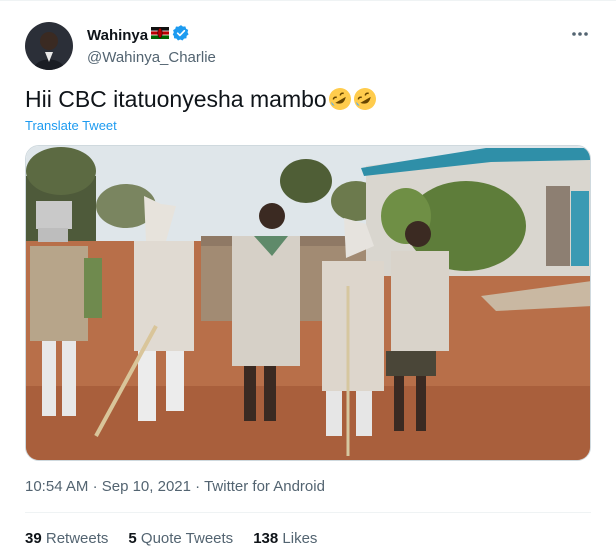 This screenshot has height=556, width=616. Describe the element at coordinates (160, 35) in the screenshot. I see `kenya-flag-icon` at that location.